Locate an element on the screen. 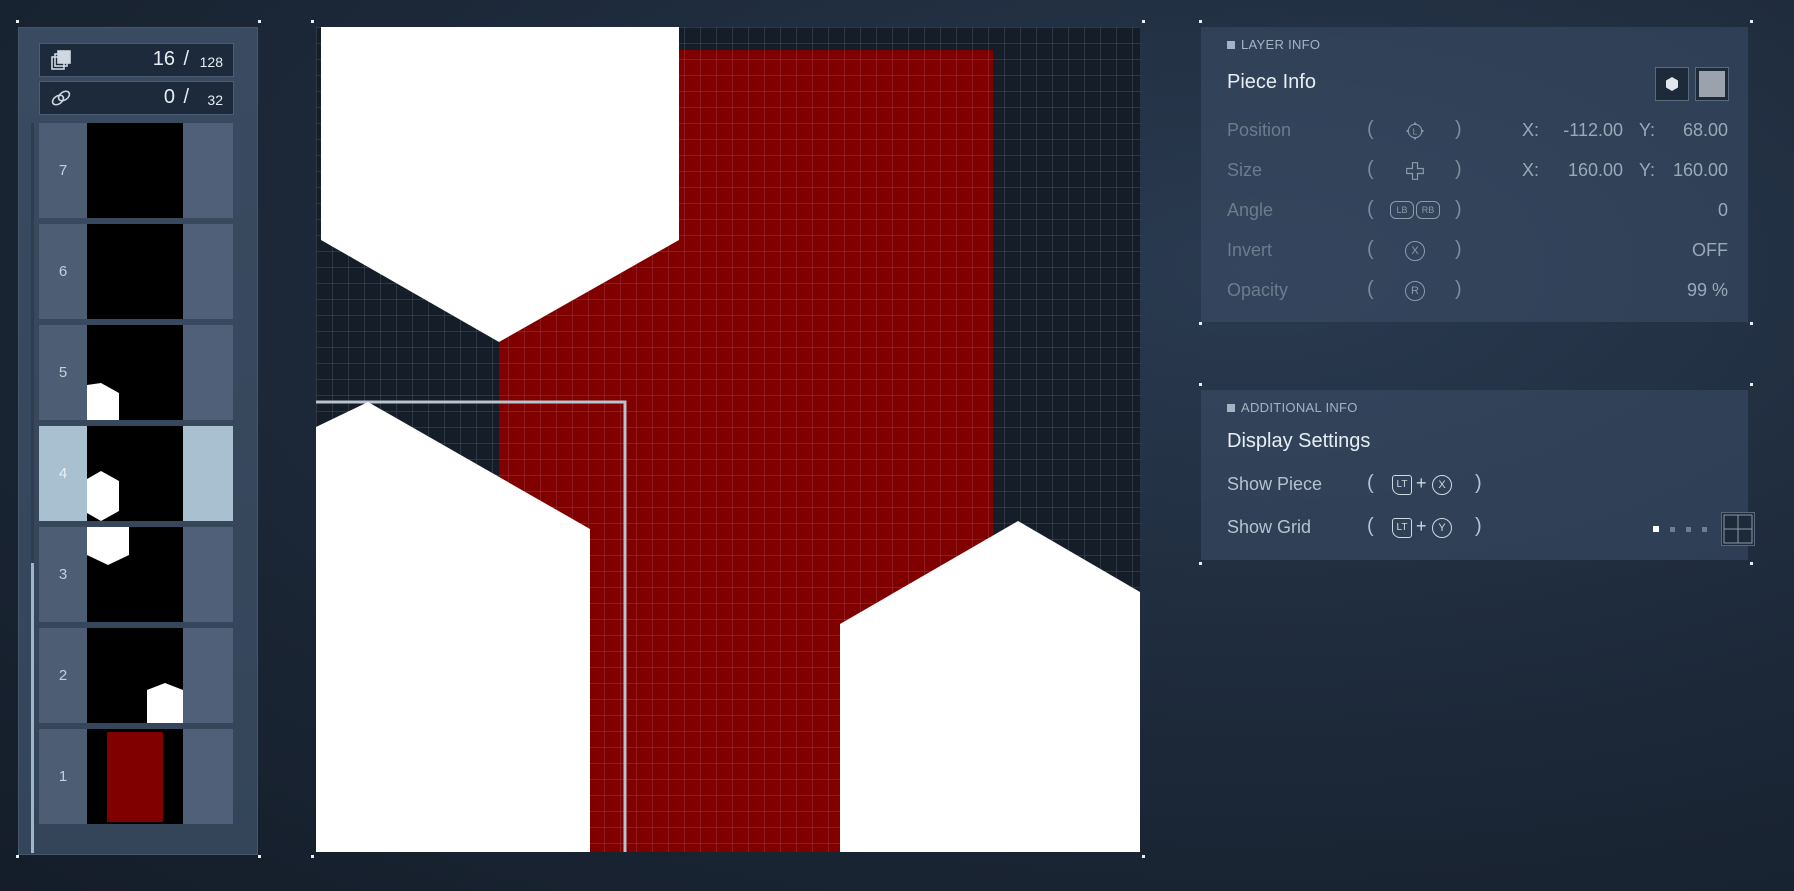 This screenshot has height=891, width=1794. piece-info-title: Piece Info is located at coordinates (1271, 82).